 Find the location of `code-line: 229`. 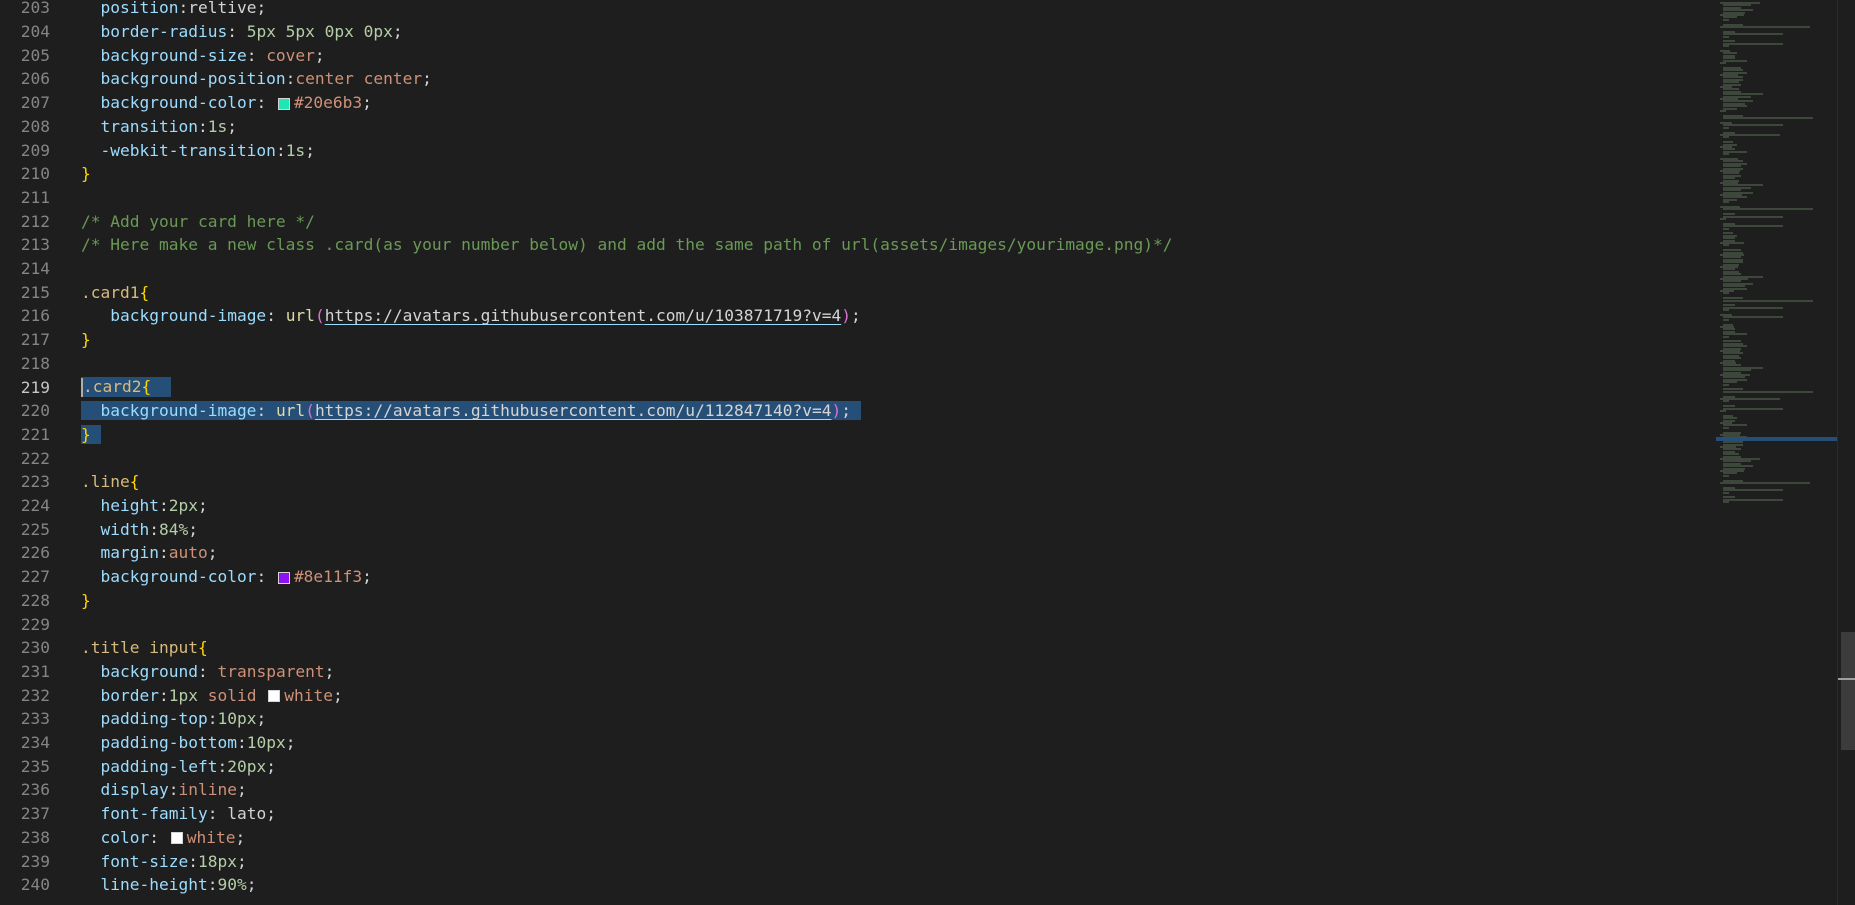

code-line: 229 is located at coordinates (858, 624).